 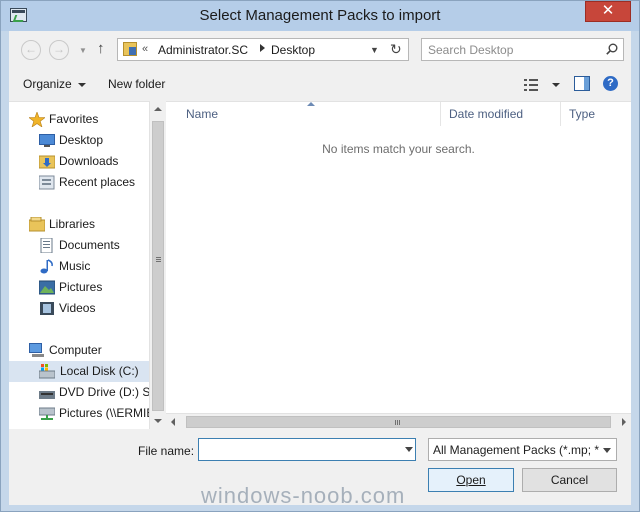 I want to click on tree-computer: Computer, so click(x=87, y=350).